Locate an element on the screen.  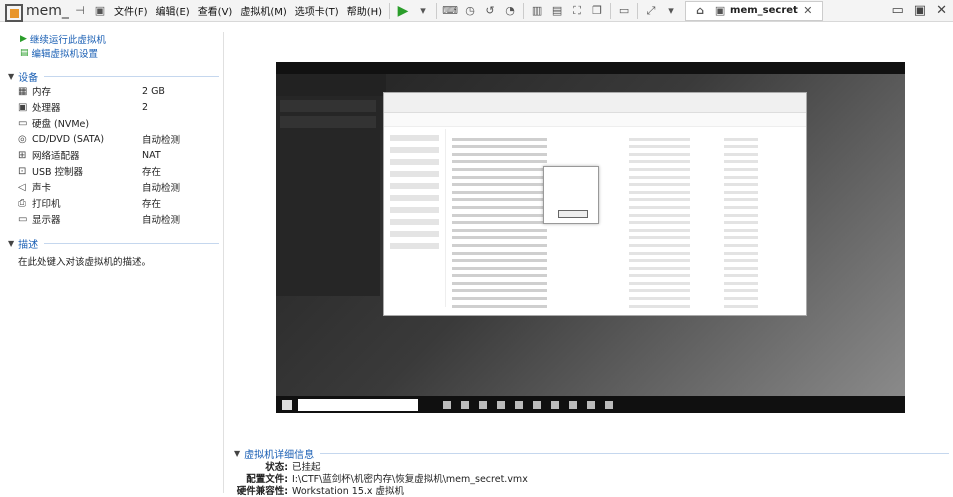
home-icon: ⌂ is located at coordinates (700, 11).